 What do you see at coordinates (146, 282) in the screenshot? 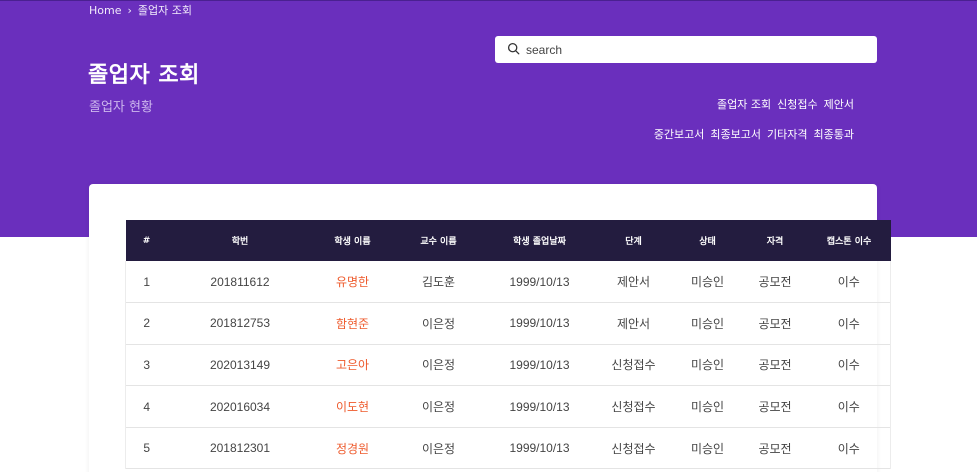
I see `cell-number: 1` at bounding box center [146, 282].